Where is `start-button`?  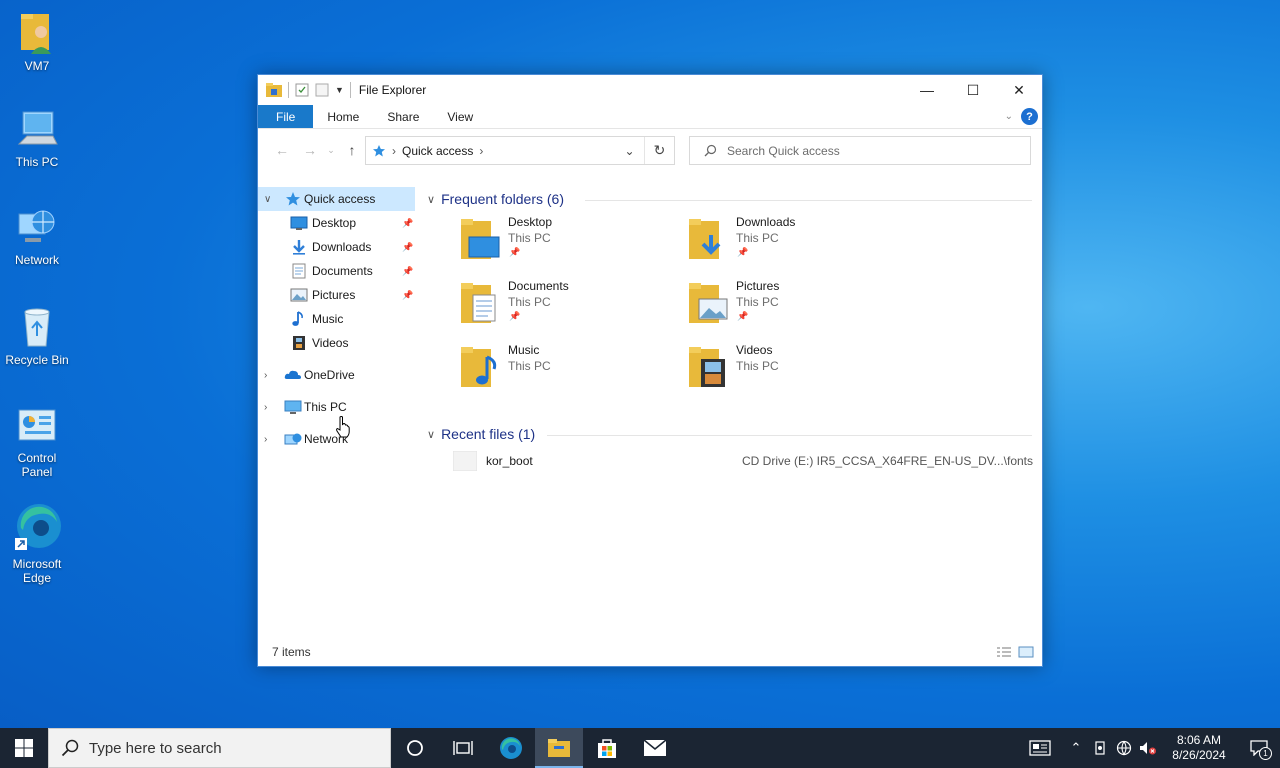
start-button is located at coordinates (24, 748).